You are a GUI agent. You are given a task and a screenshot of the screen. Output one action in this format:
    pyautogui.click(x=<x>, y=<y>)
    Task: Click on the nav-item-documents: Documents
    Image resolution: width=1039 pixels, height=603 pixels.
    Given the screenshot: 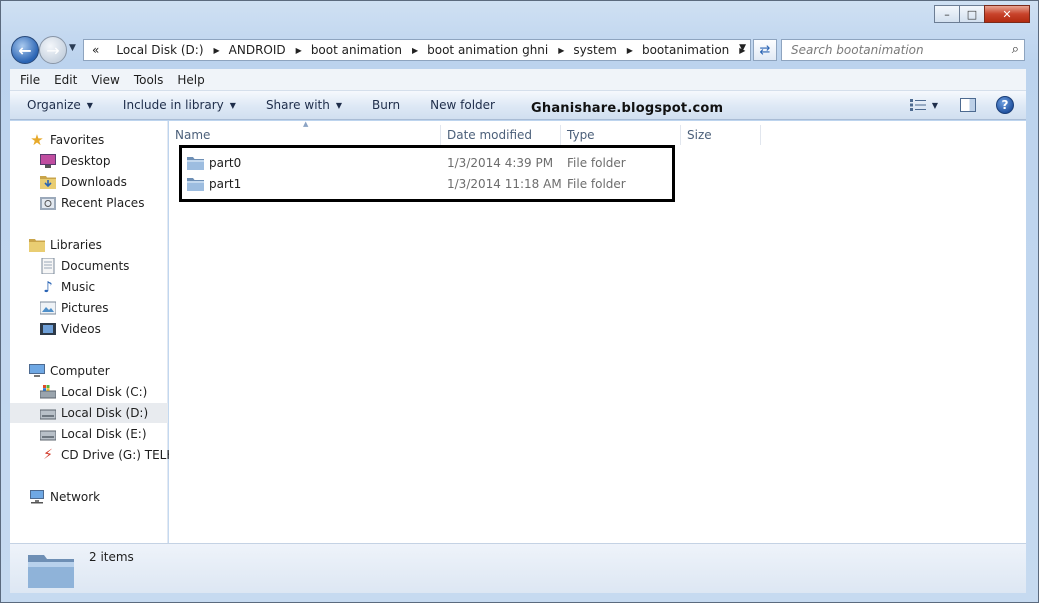 What is the action you would take?
    pyautogui.click(x=84, y=266)
    